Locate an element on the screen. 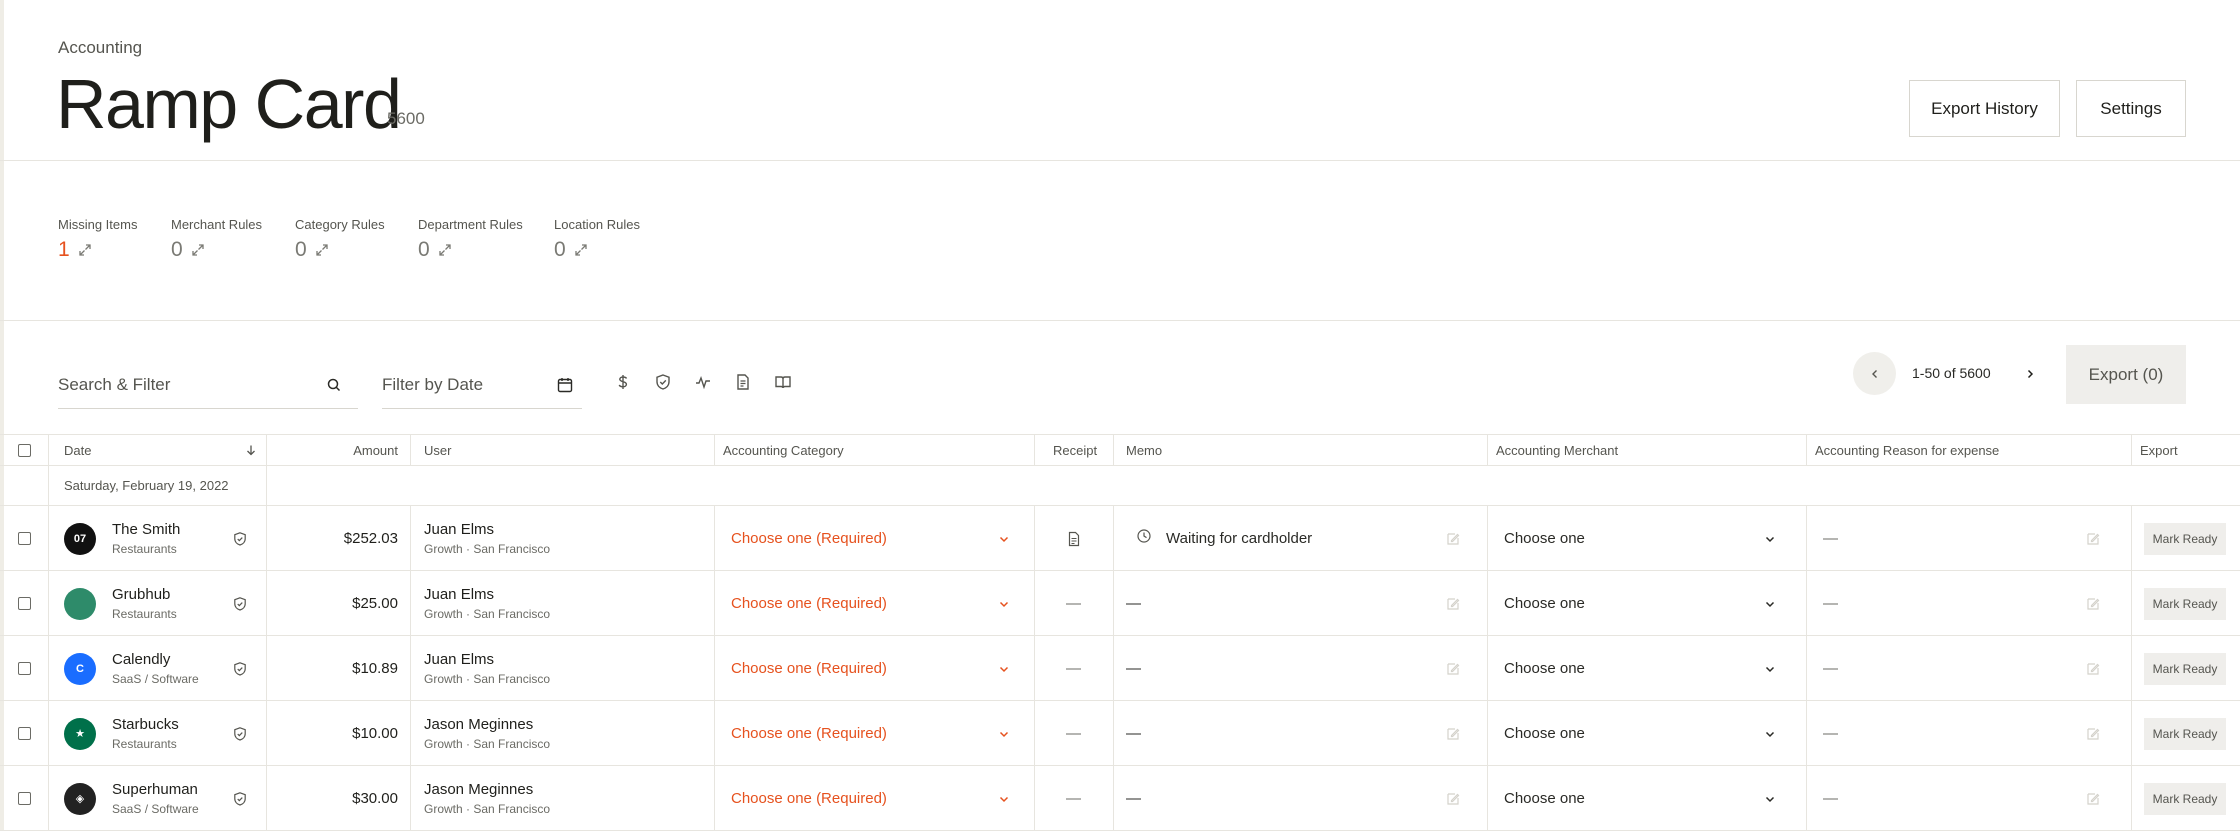  book-filter-icon is located at coordinates (783, 382).